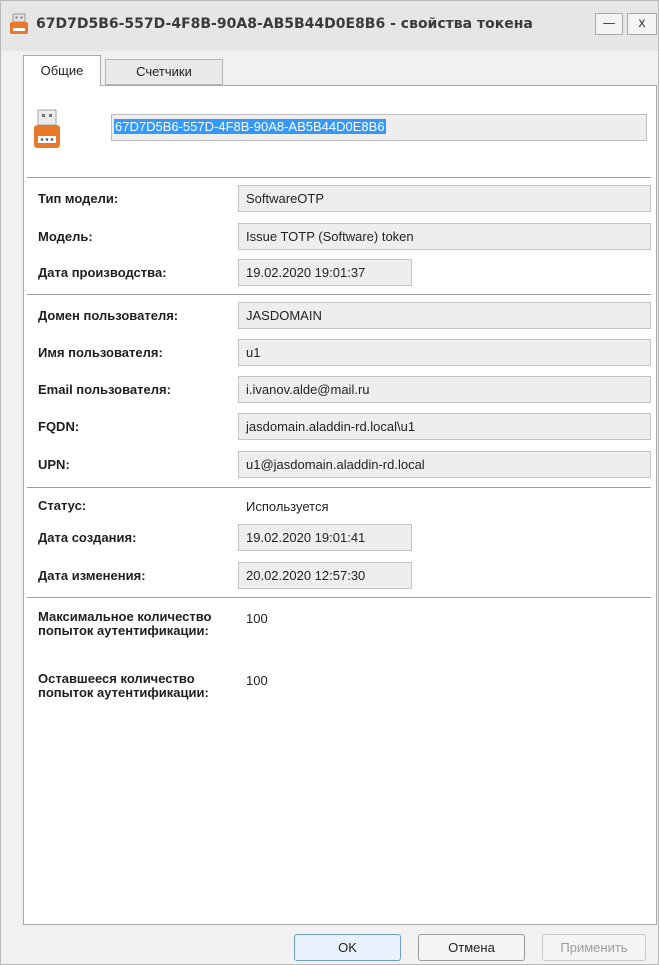  Describe the element at coordinates (250, 126) in the screenshot. I see `serial-selected-text: 67D7D5B6-557D-4F8B-90A8-AB5B44D0E8B6` at that location.